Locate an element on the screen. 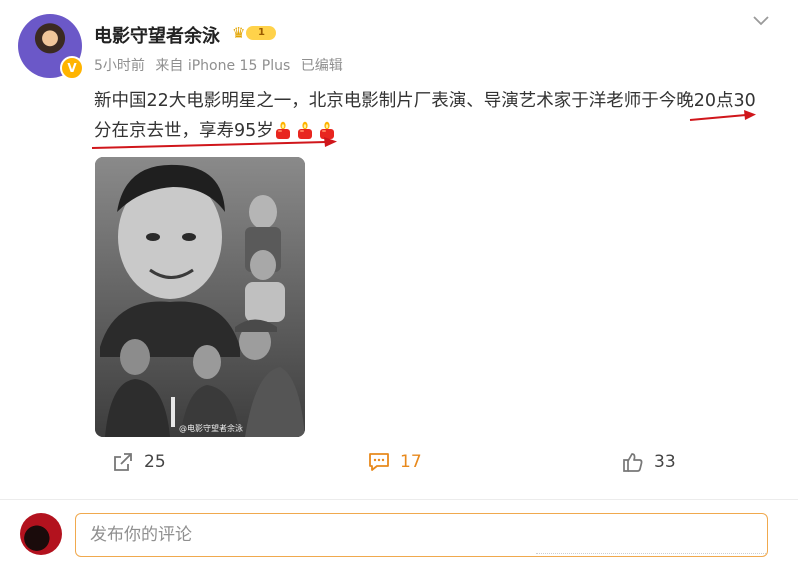  comment-count: 17 is located at coordinates (411, 462).